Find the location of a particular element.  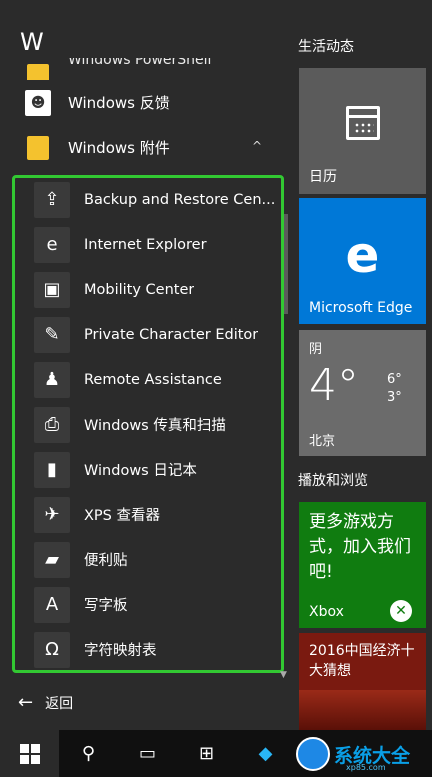

list-item-feedback: ☻ Windows 反馈 is located at coordinates (149, 102).